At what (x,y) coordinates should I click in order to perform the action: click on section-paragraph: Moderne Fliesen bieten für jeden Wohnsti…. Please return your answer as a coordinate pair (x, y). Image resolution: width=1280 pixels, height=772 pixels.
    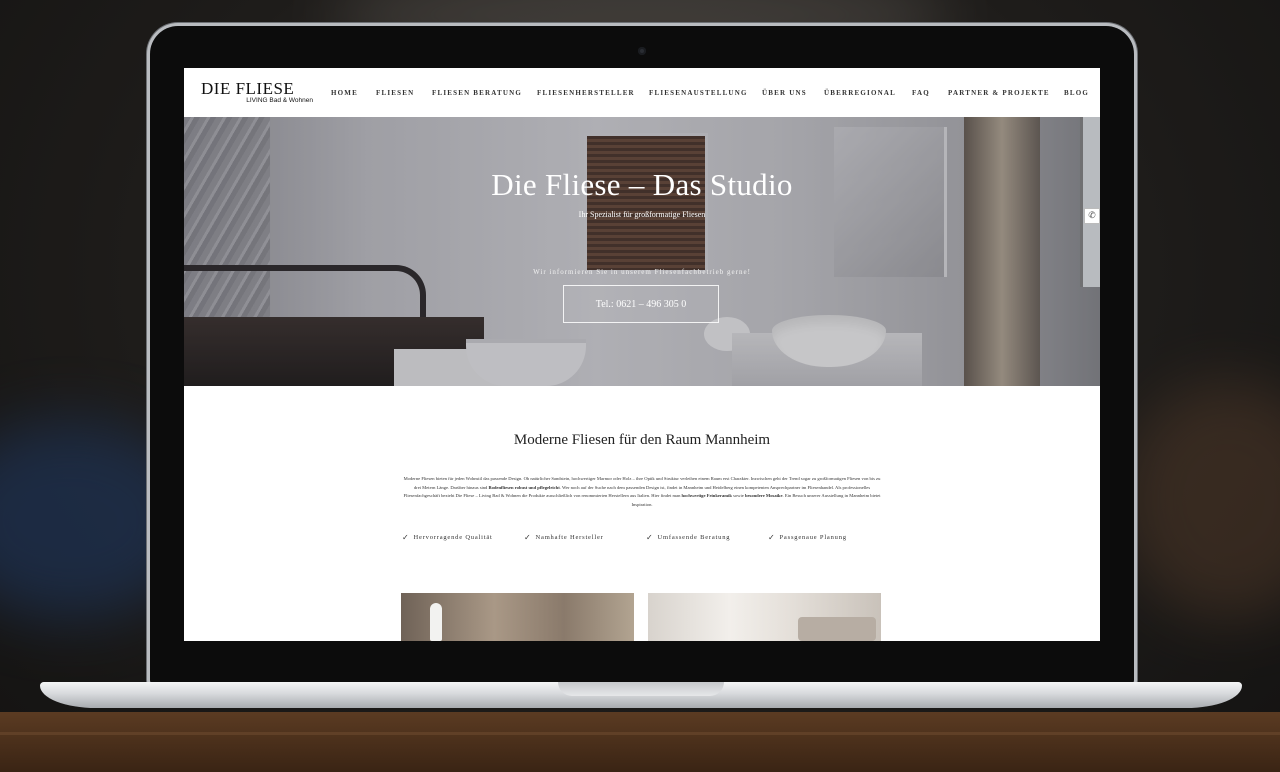
    Looking at the image, I should click on (642, 492).